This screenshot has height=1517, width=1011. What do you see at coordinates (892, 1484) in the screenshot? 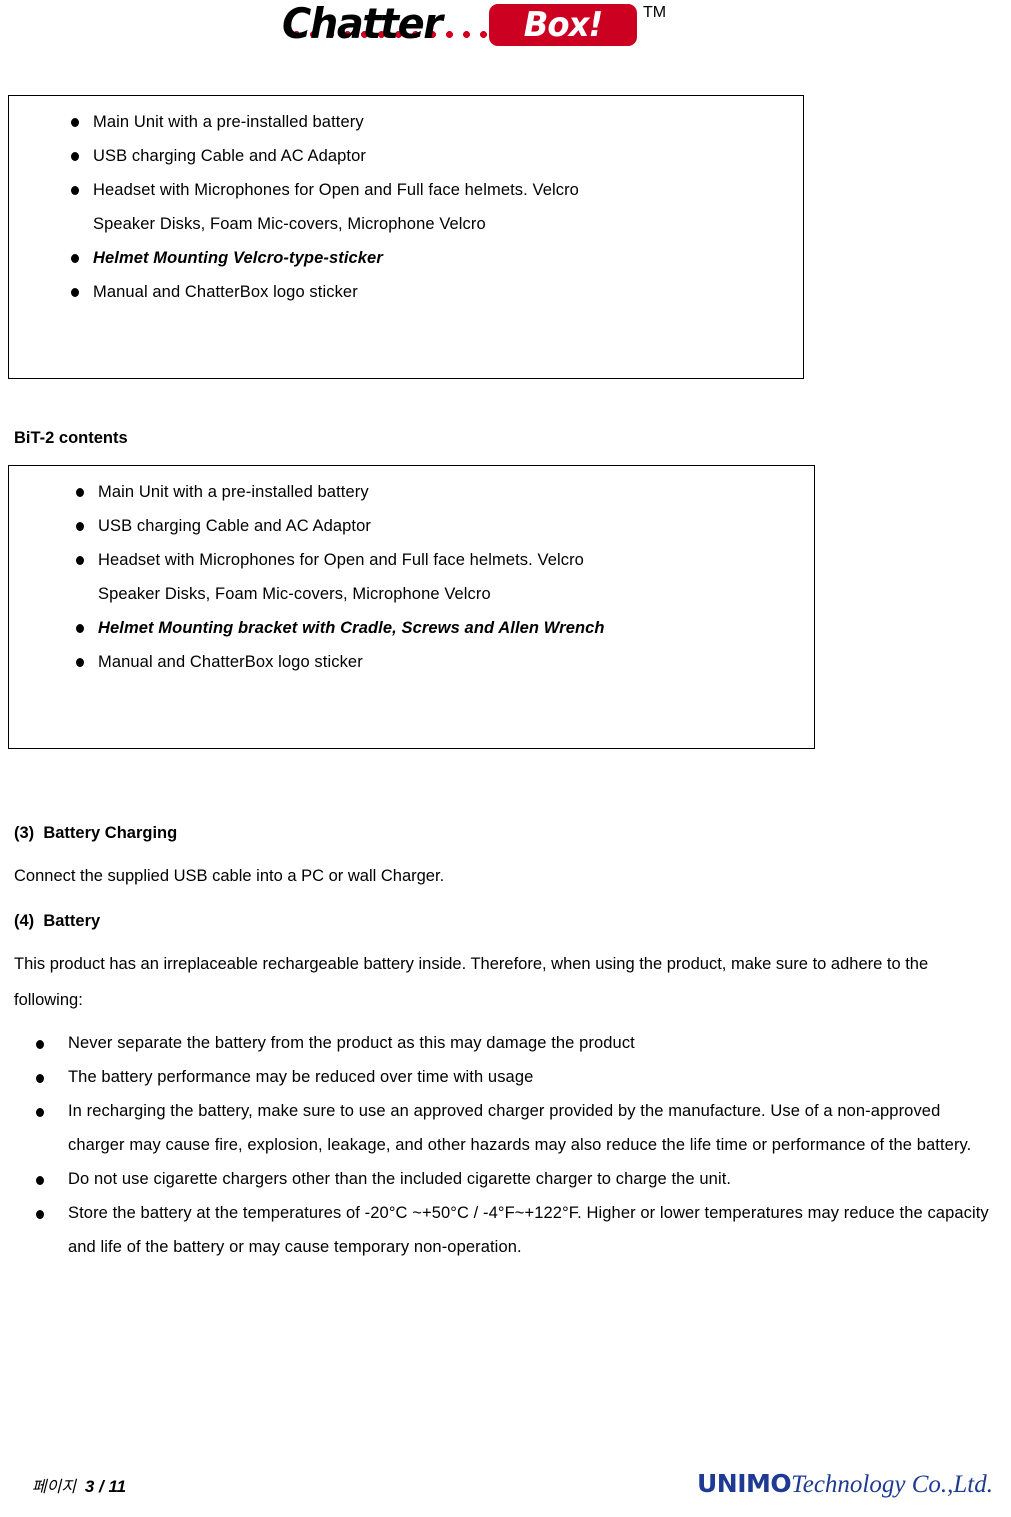
I see `brand-name-rest: Technology Co.,Ltd.` at bounding box center [892, 1484].